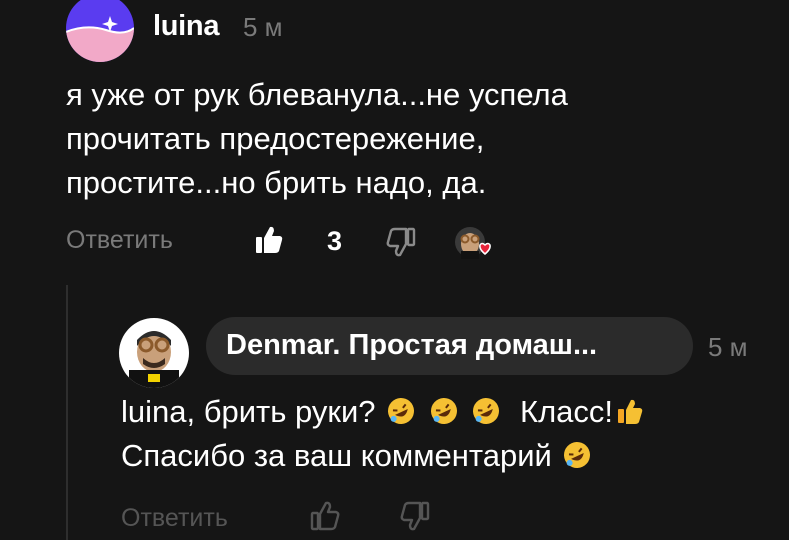  Describe the element at coordinates (567, 411) in the screenshot. I see `reply-text-klass: Класс!` at that location.